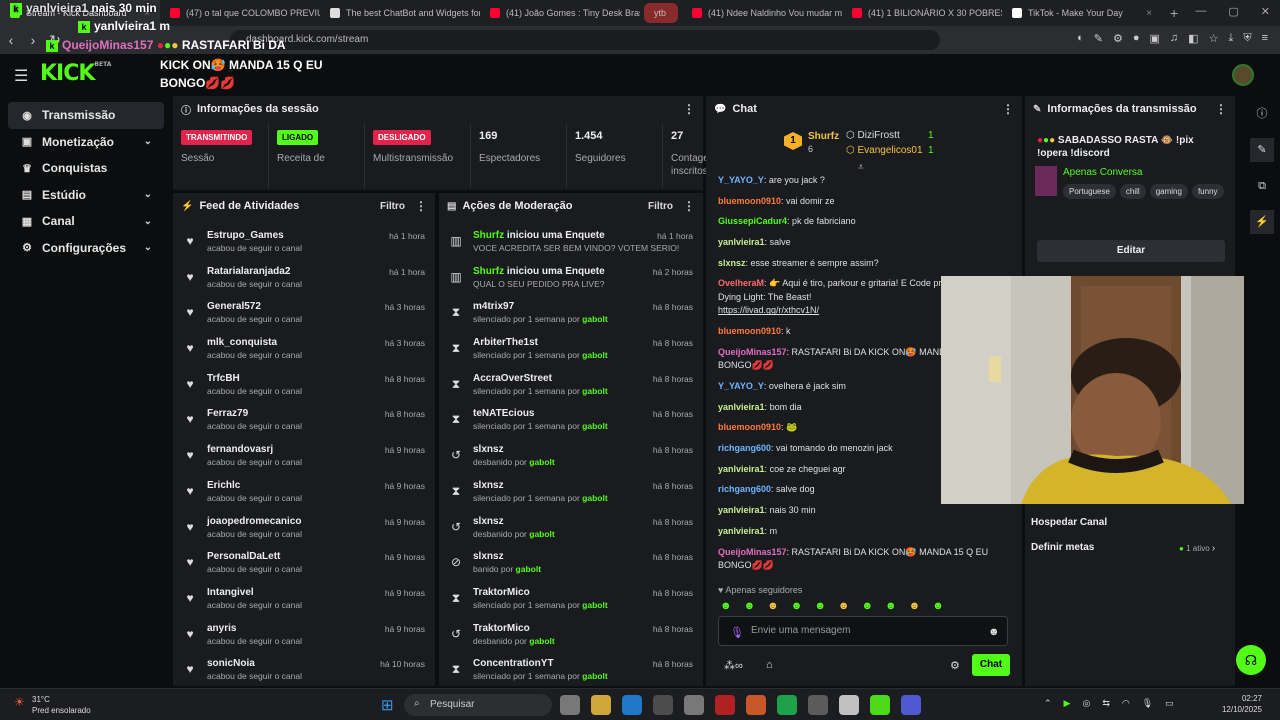 The image size is (1280, 720). Describe the element at coordinates (86, 221) in the screenshot. I see `sidebar-item-channel: ▦ Canal ⌄` at that location.